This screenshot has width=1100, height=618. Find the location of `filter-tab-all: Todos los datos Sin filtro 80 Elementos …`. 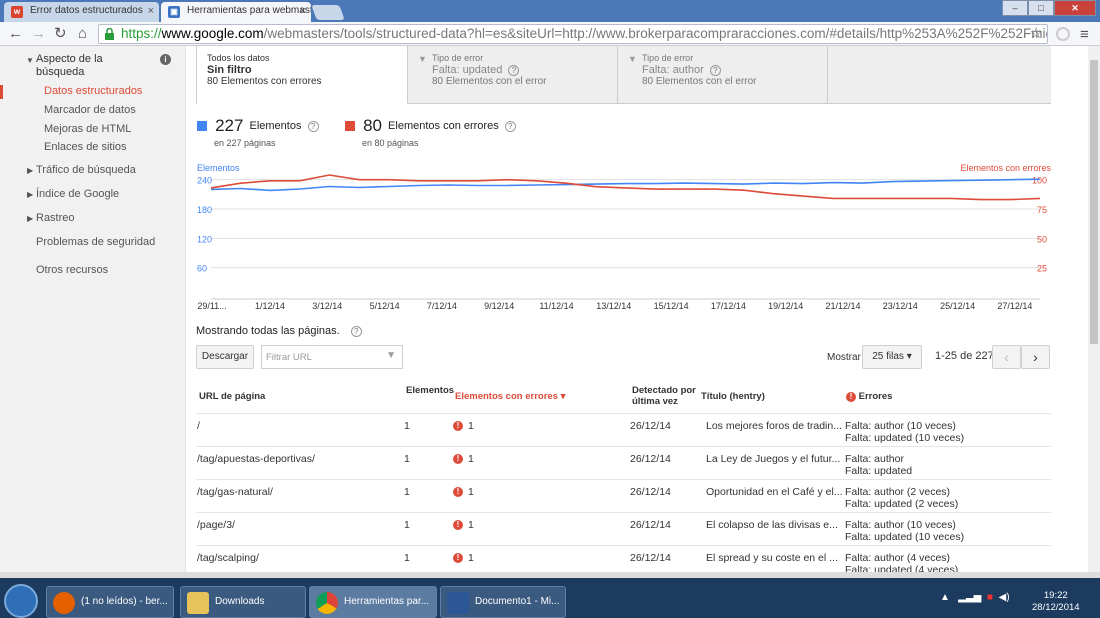

filter-tab-all: Todos los datos Sin filtro 80 Elementos … is located at coordinates (302, 75).